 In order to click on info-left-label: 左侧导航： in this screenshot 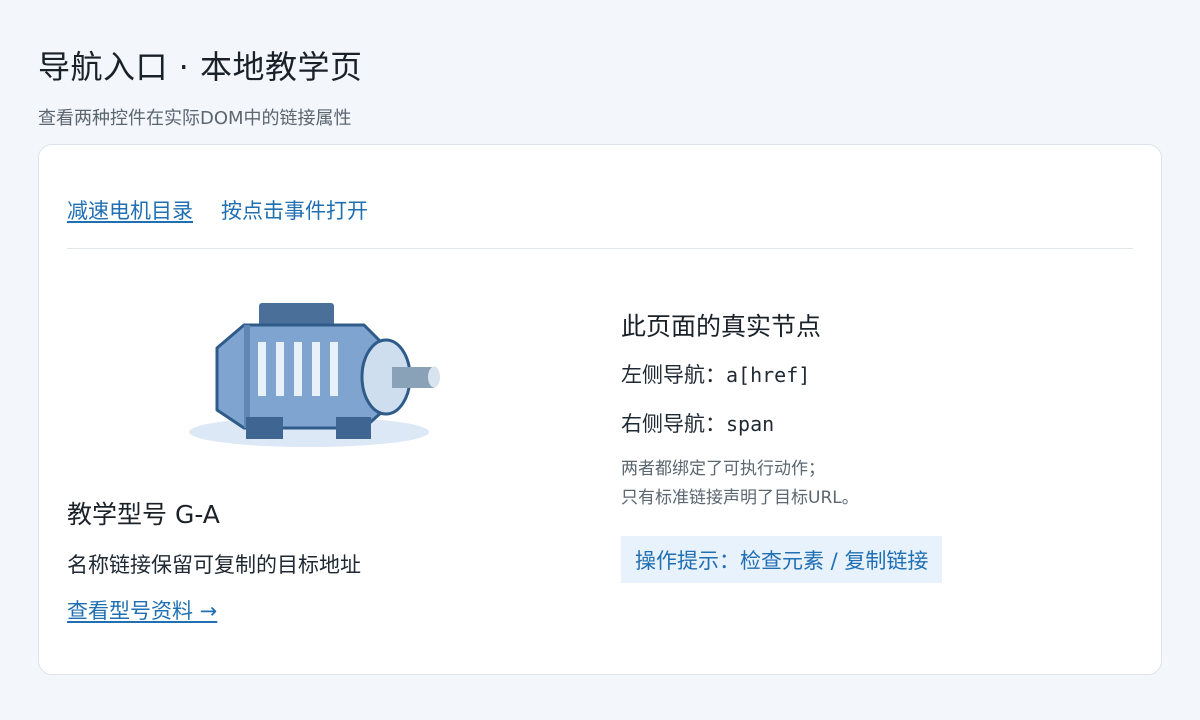, I will do `click(673, 375)`.